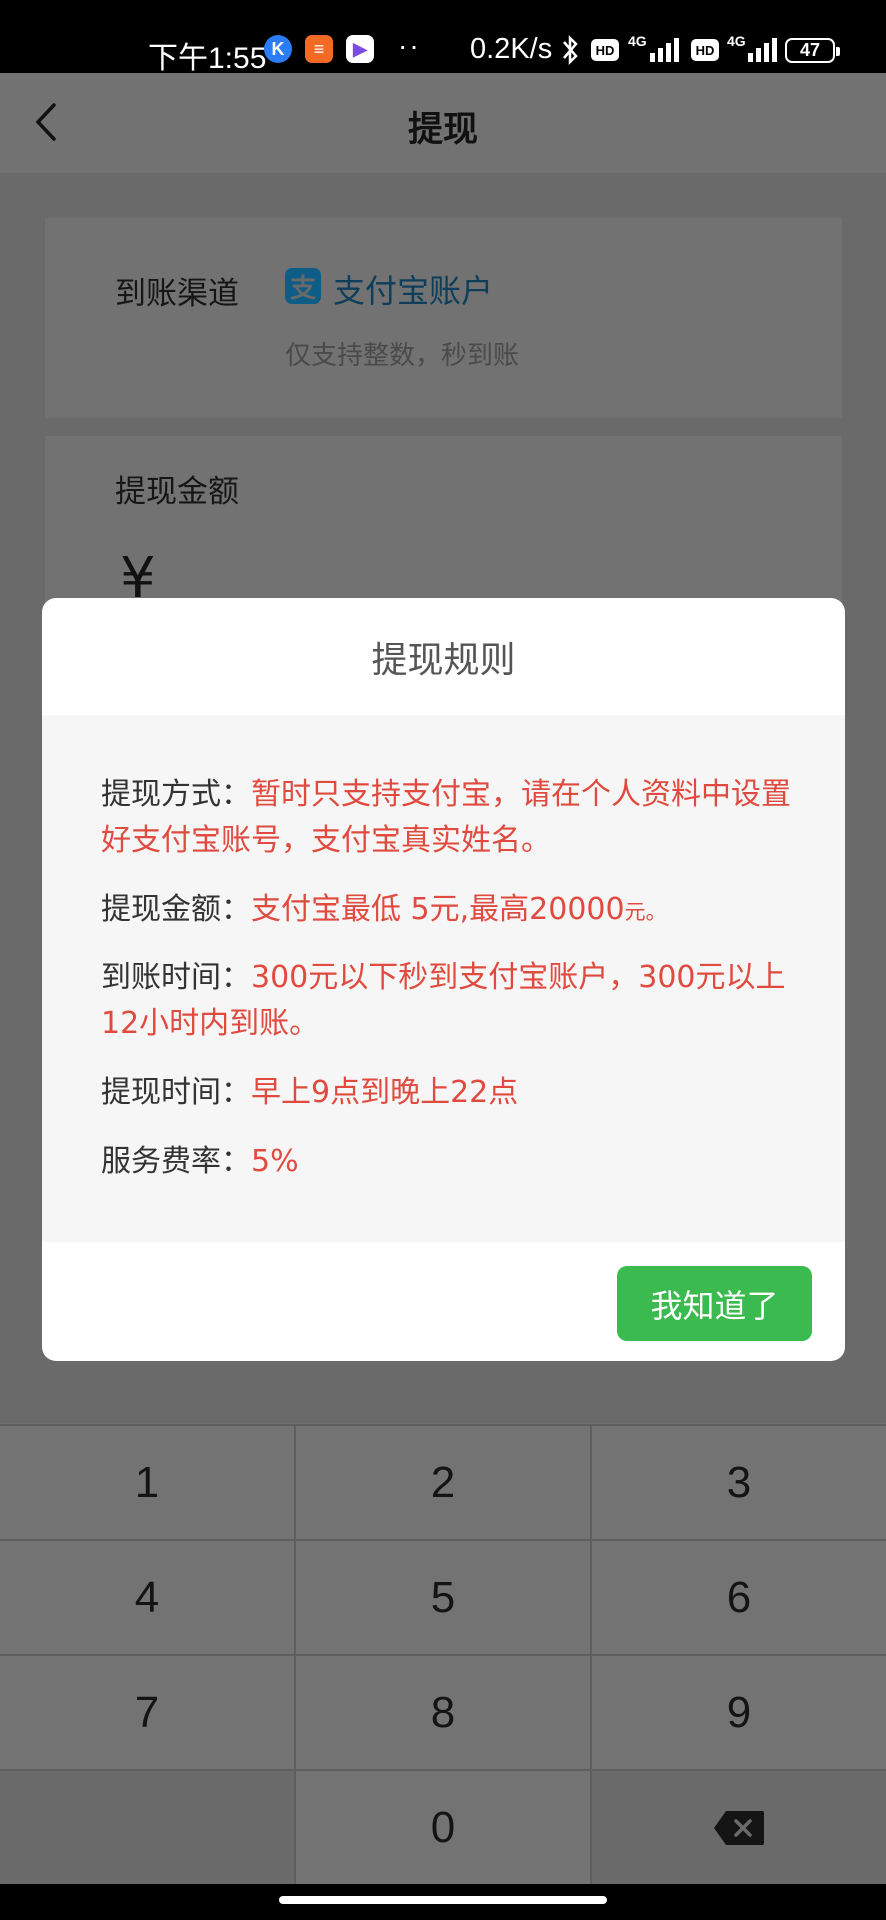 This screenshot has height=1920, width=886. I want to click on key-1: 1, so click(147, 1482).